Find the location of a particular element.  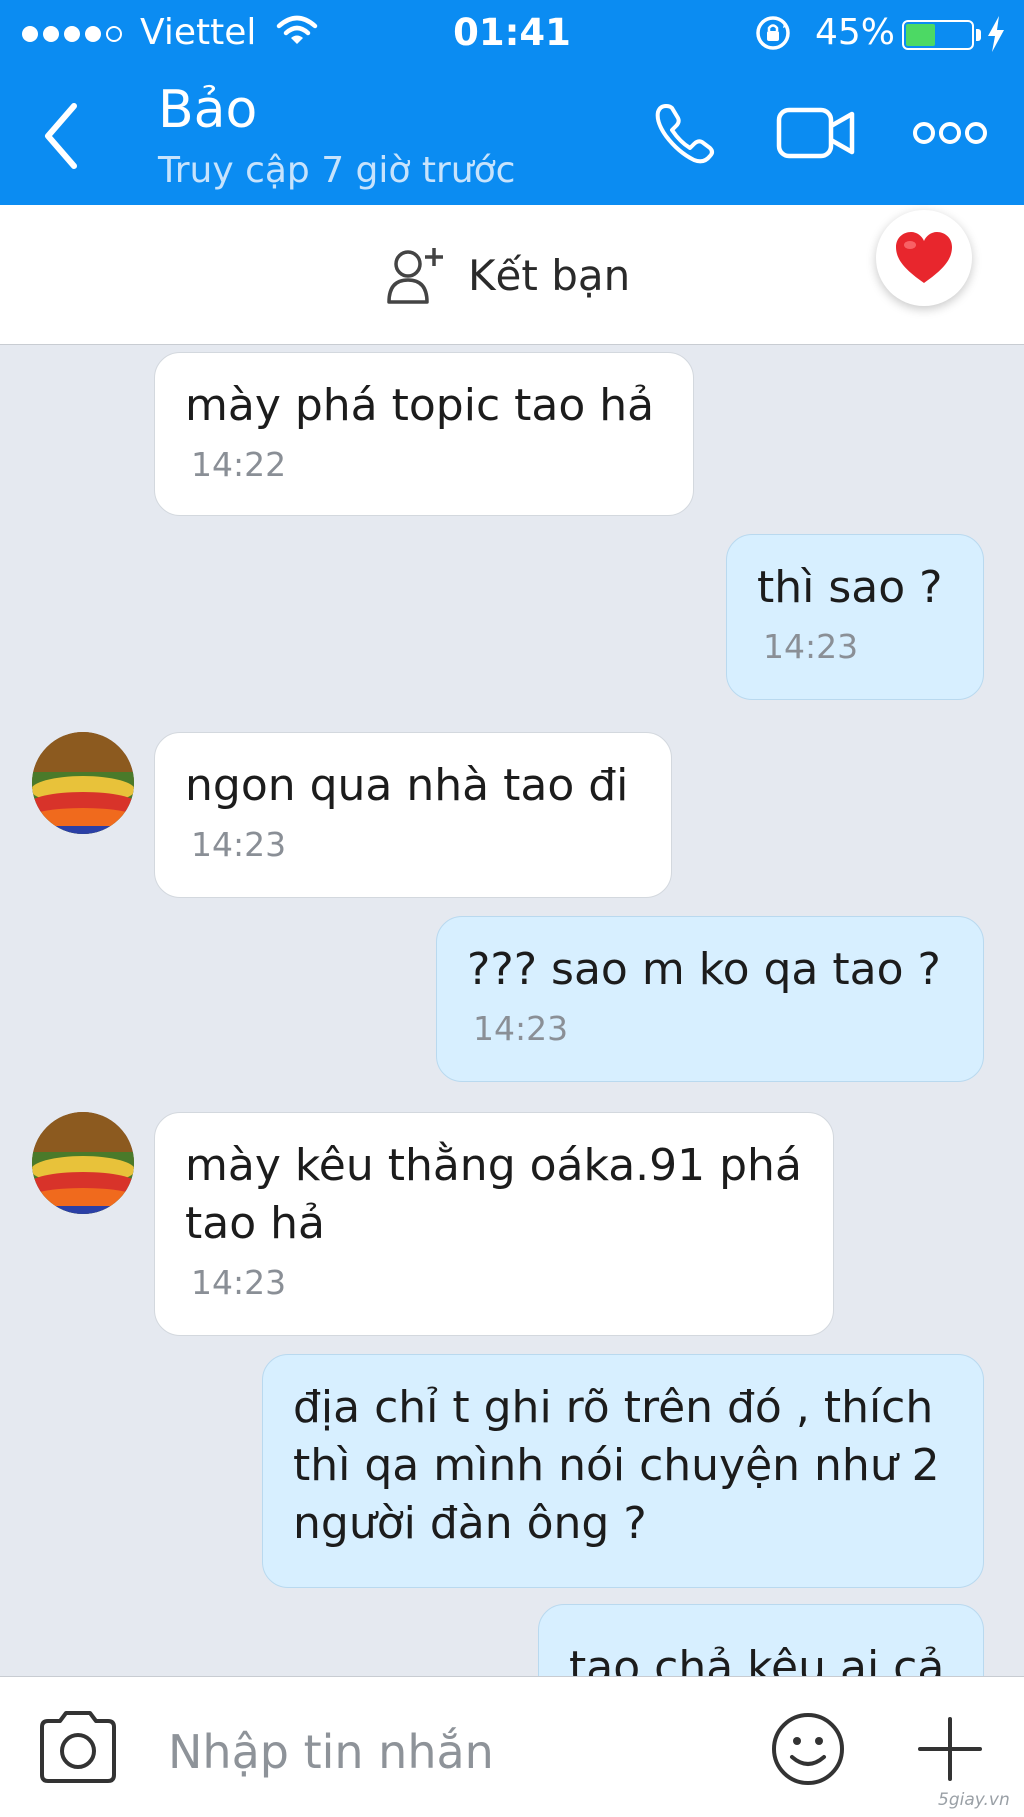

status-bar: Viettel 01:41 45% is located at coordinates (512, 32).